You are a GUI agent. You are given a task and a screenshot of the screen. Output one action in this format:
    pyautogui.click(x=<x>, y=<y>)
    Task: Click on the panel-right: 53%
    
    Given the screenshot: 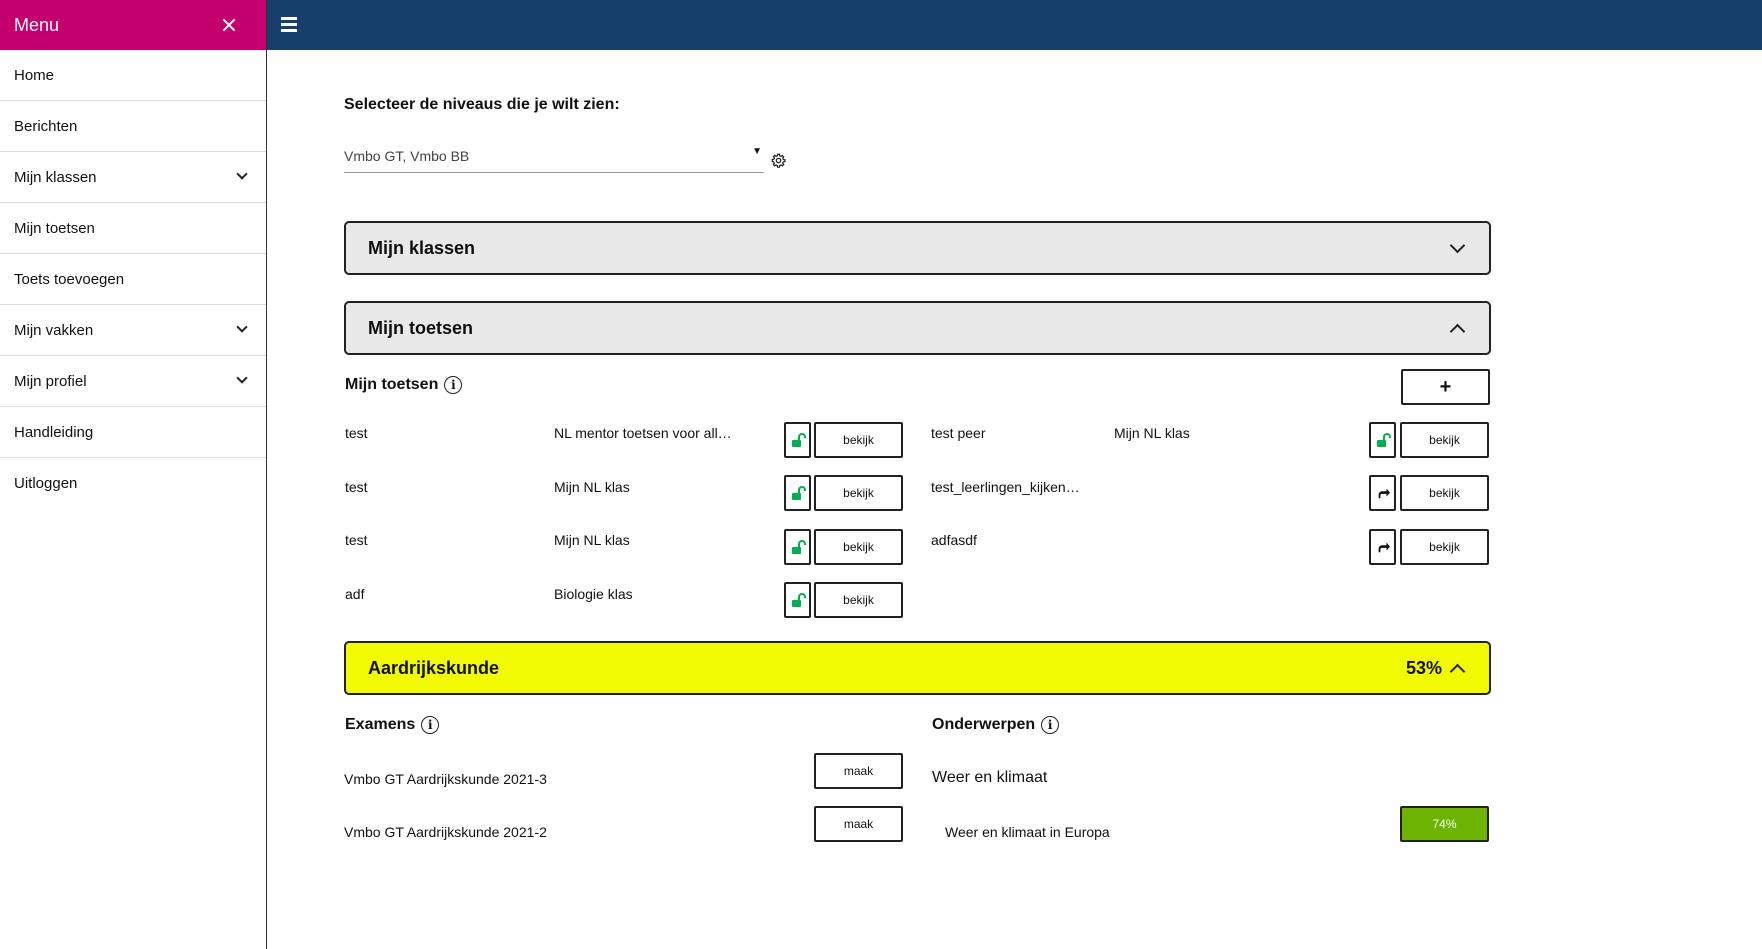 What is the action you would take?
    pyautogui.click(x=1436, y=668)
    